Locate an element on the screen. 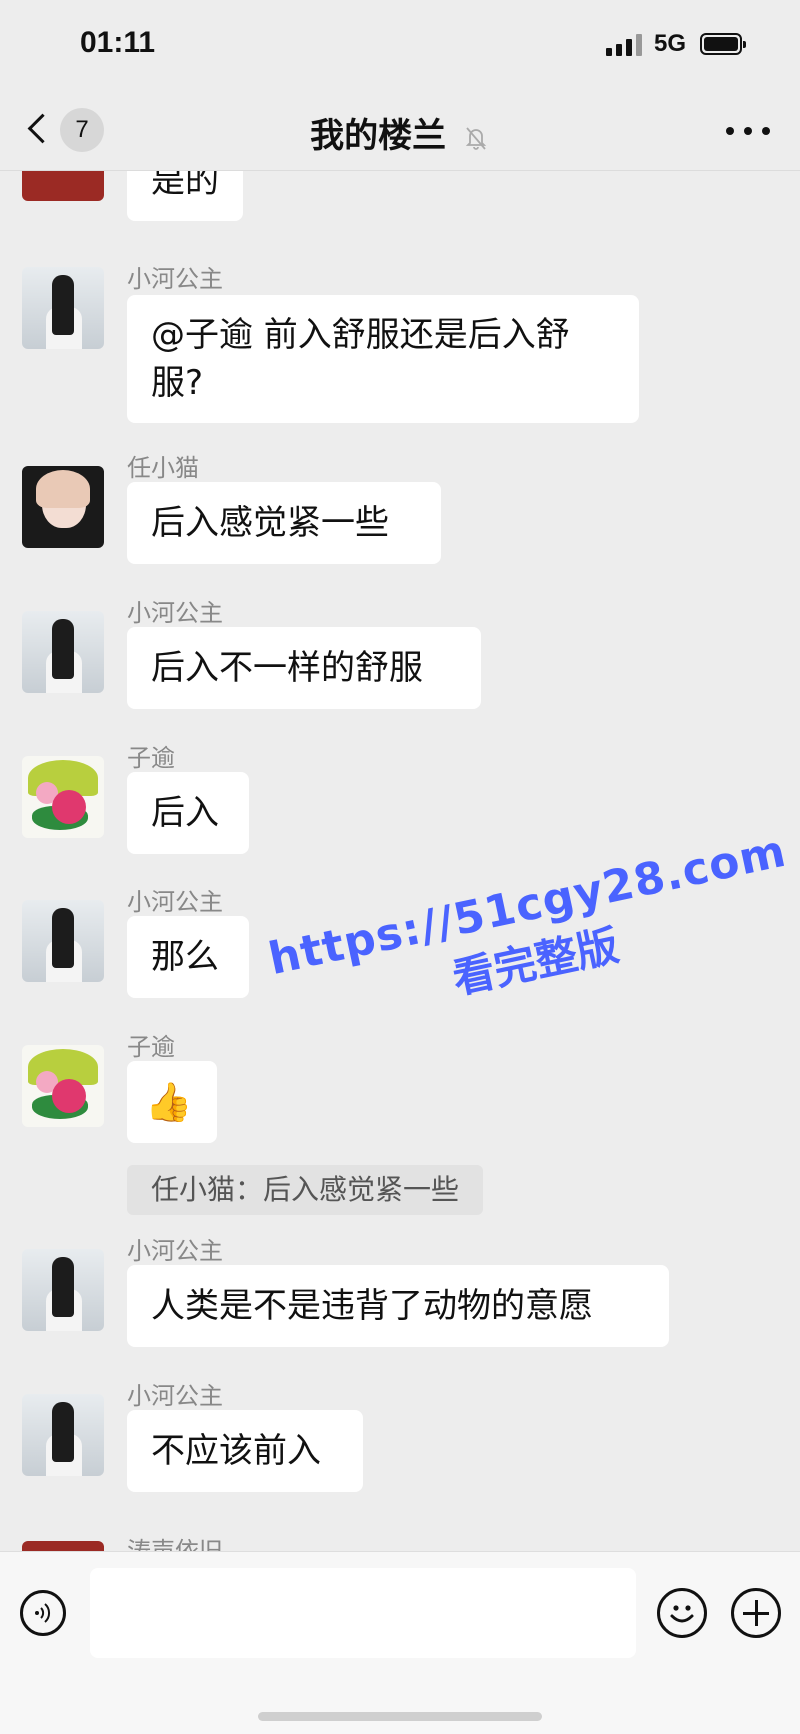  message-bubble: 后入感觉紧一些 is located at coordinates (284, 523).